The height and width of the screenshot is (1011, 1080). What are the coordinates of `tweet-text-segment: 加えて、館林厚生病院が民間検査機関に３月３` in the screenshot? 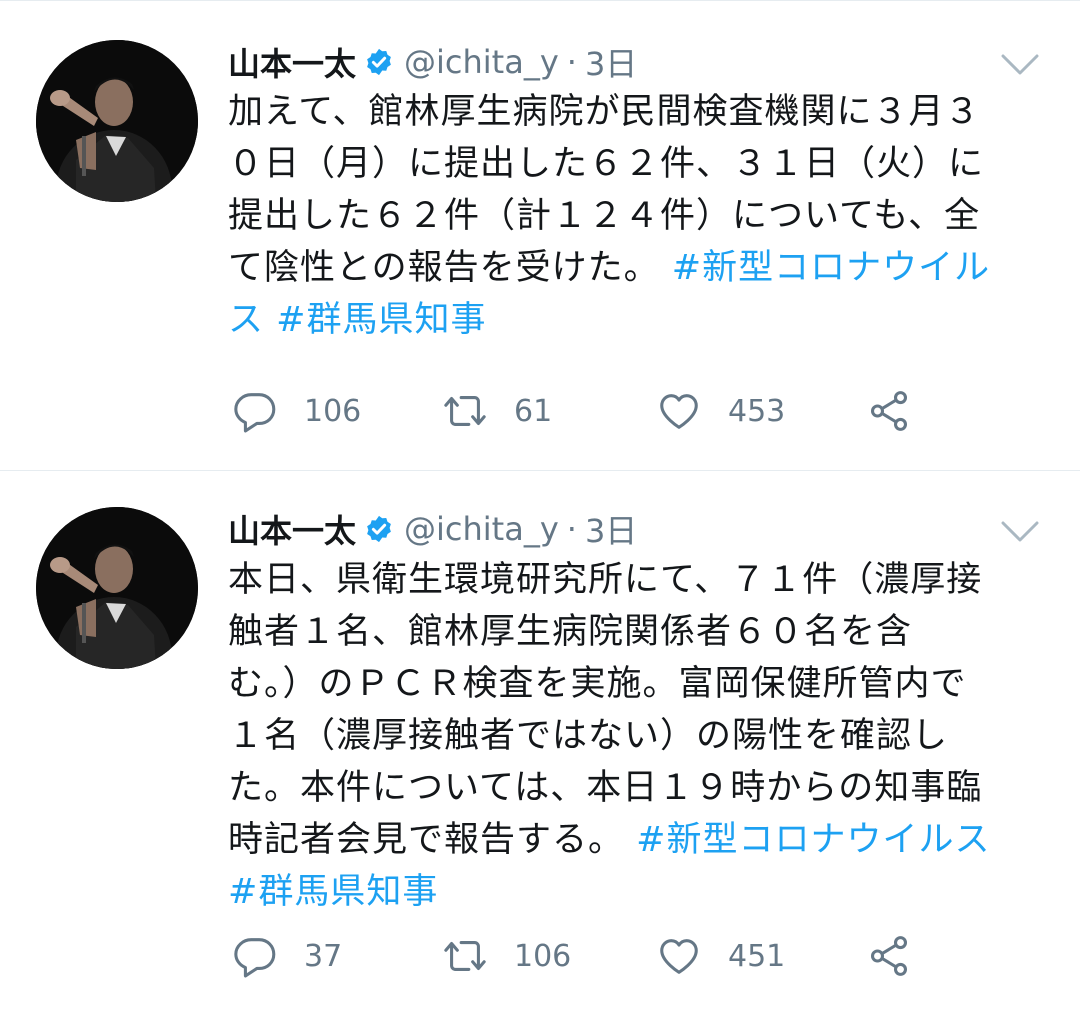 It's located at (604, 112).